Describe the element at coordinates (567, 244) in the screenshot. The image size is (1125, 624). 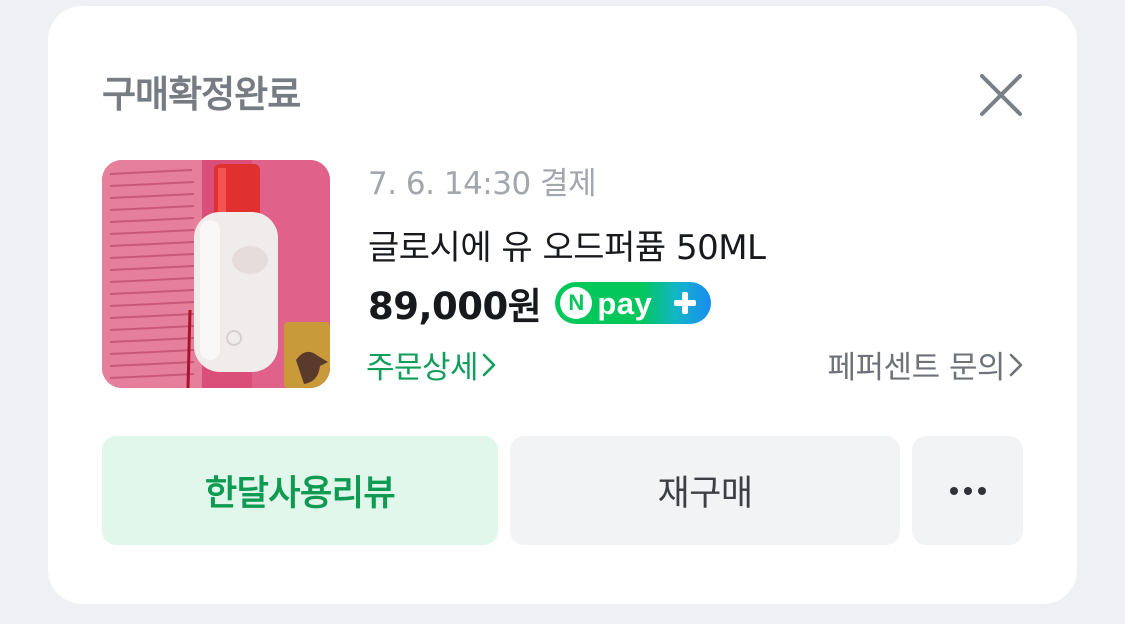
I see `product-name: 글로시에 유 오드퍼퓸 50ML` at that location.